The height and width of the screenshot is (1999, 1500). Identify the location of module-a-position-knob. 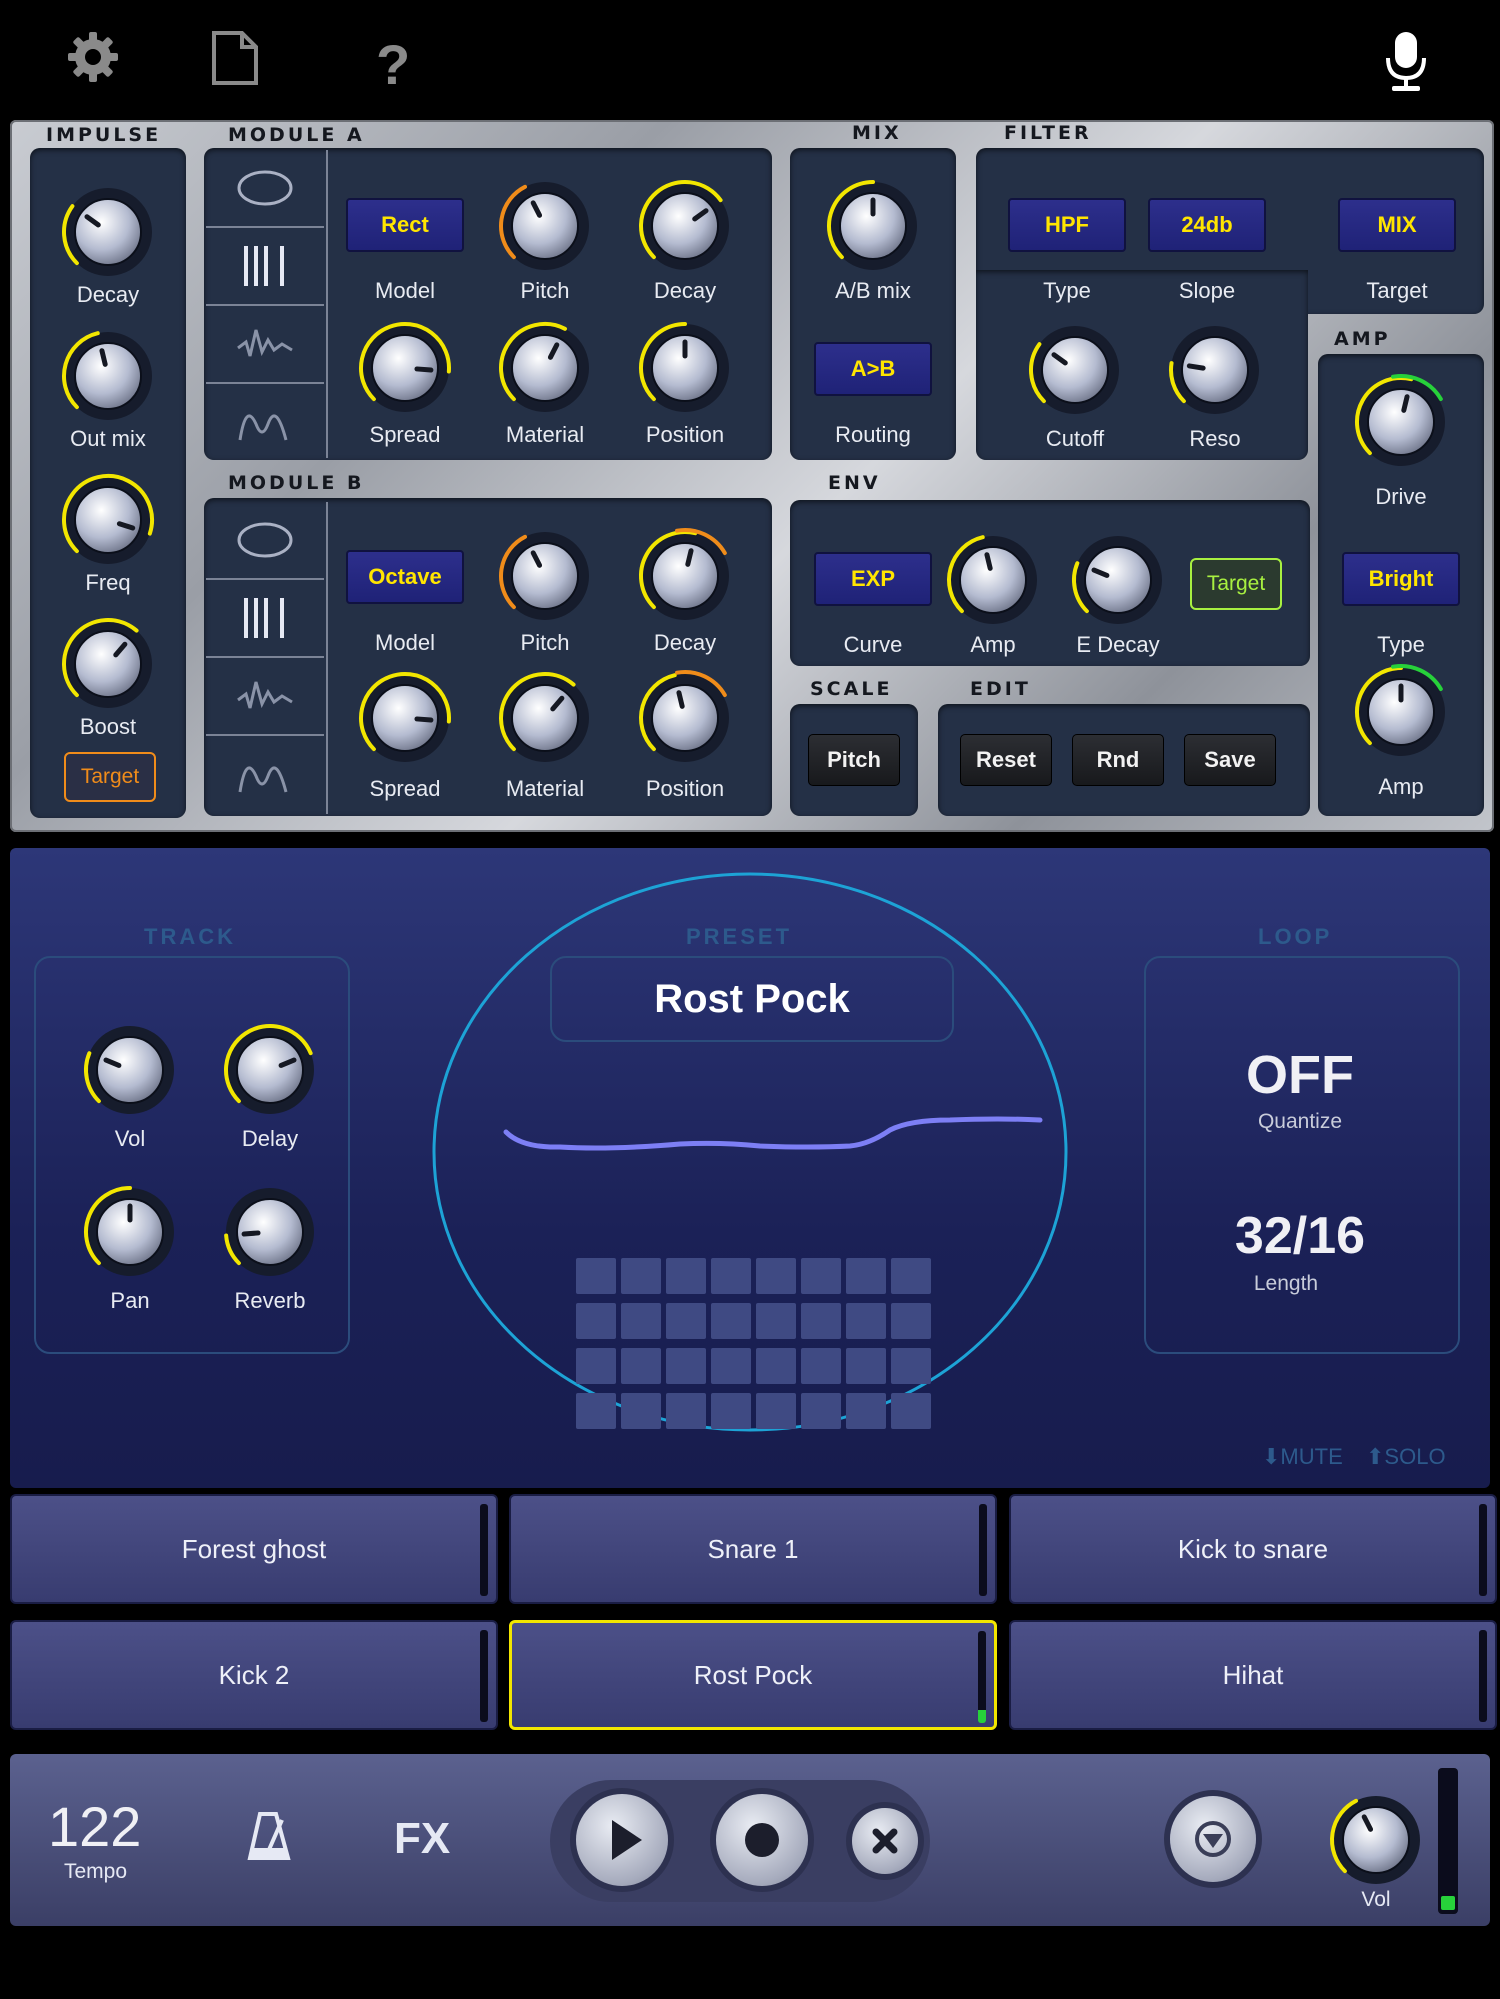
(685, 368).